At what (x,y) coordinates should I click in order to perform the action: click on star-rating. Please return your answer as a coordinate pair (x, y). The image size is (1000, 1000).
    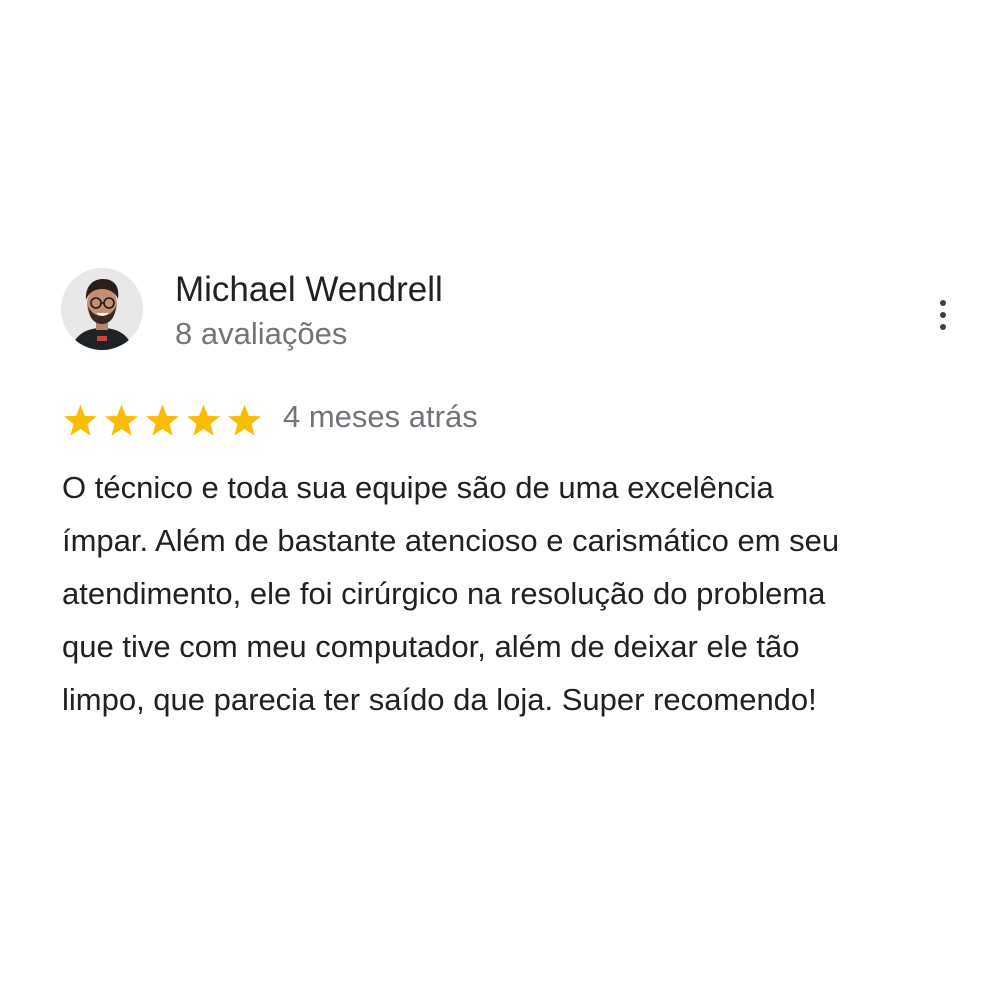
    Looking at the image, I should click on (162, 420).